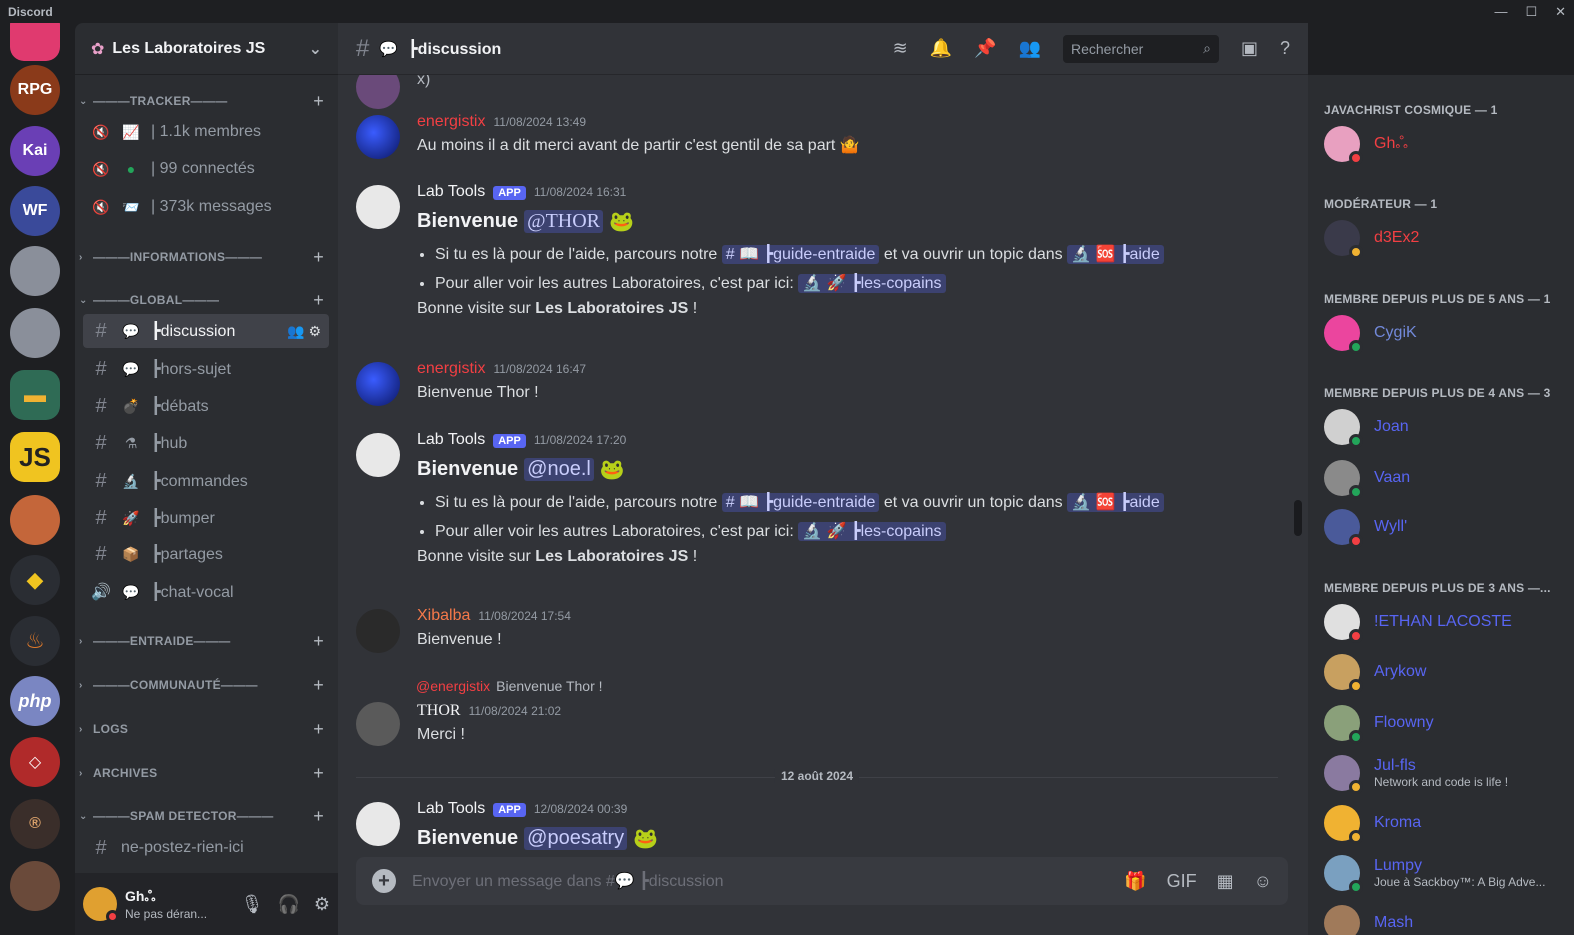 The image size is (1574, 935). I want to click on message-author: Xibalba, so click(443, 616).